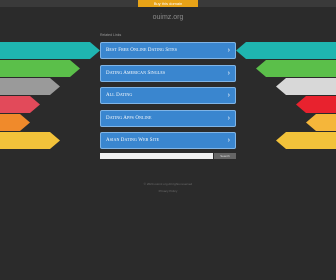 The width and height of the screenshot is (336, 280). Describe the element at coordinates (119, 95) in the screenshot. I see `link-label: All Dating` at that location.